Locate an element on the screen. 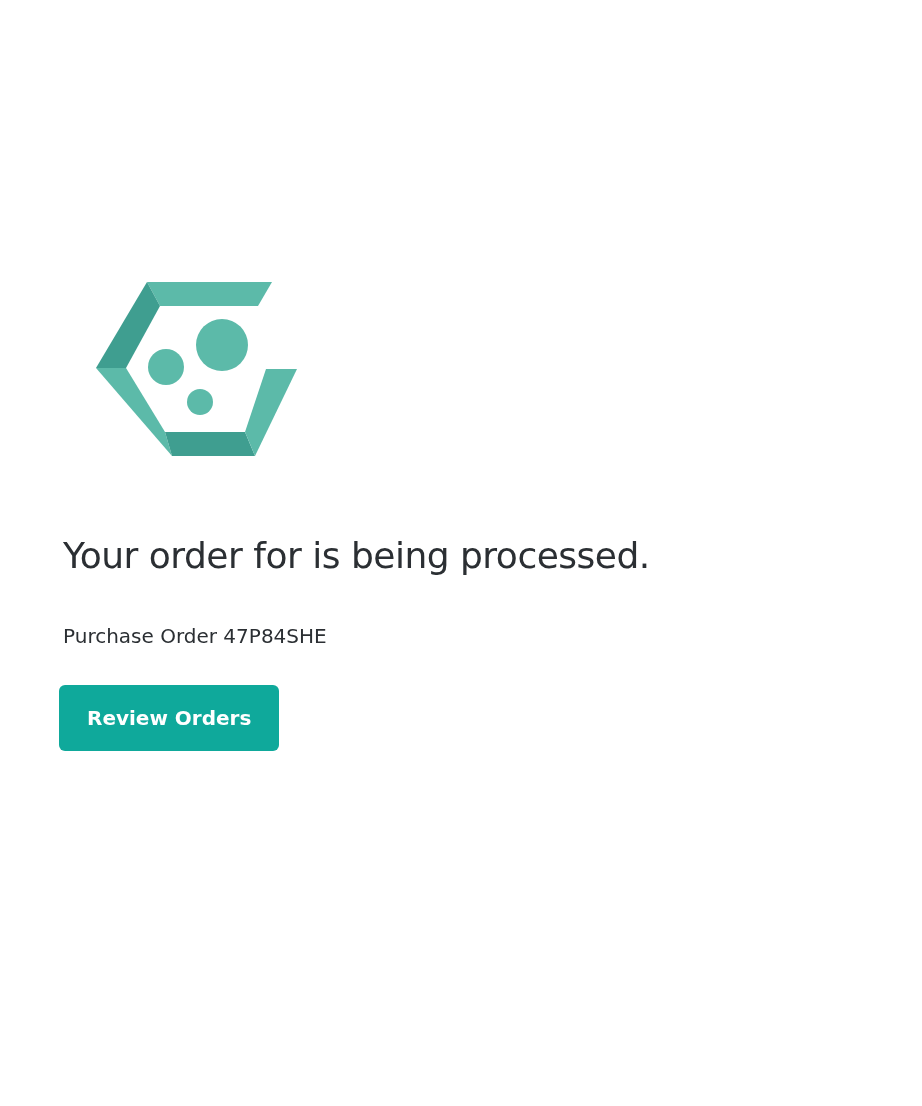 Image resolution: width=922 pixels, height=1106 pixels. review-orders-button: Review Orders is located at coordinates (169, 718).